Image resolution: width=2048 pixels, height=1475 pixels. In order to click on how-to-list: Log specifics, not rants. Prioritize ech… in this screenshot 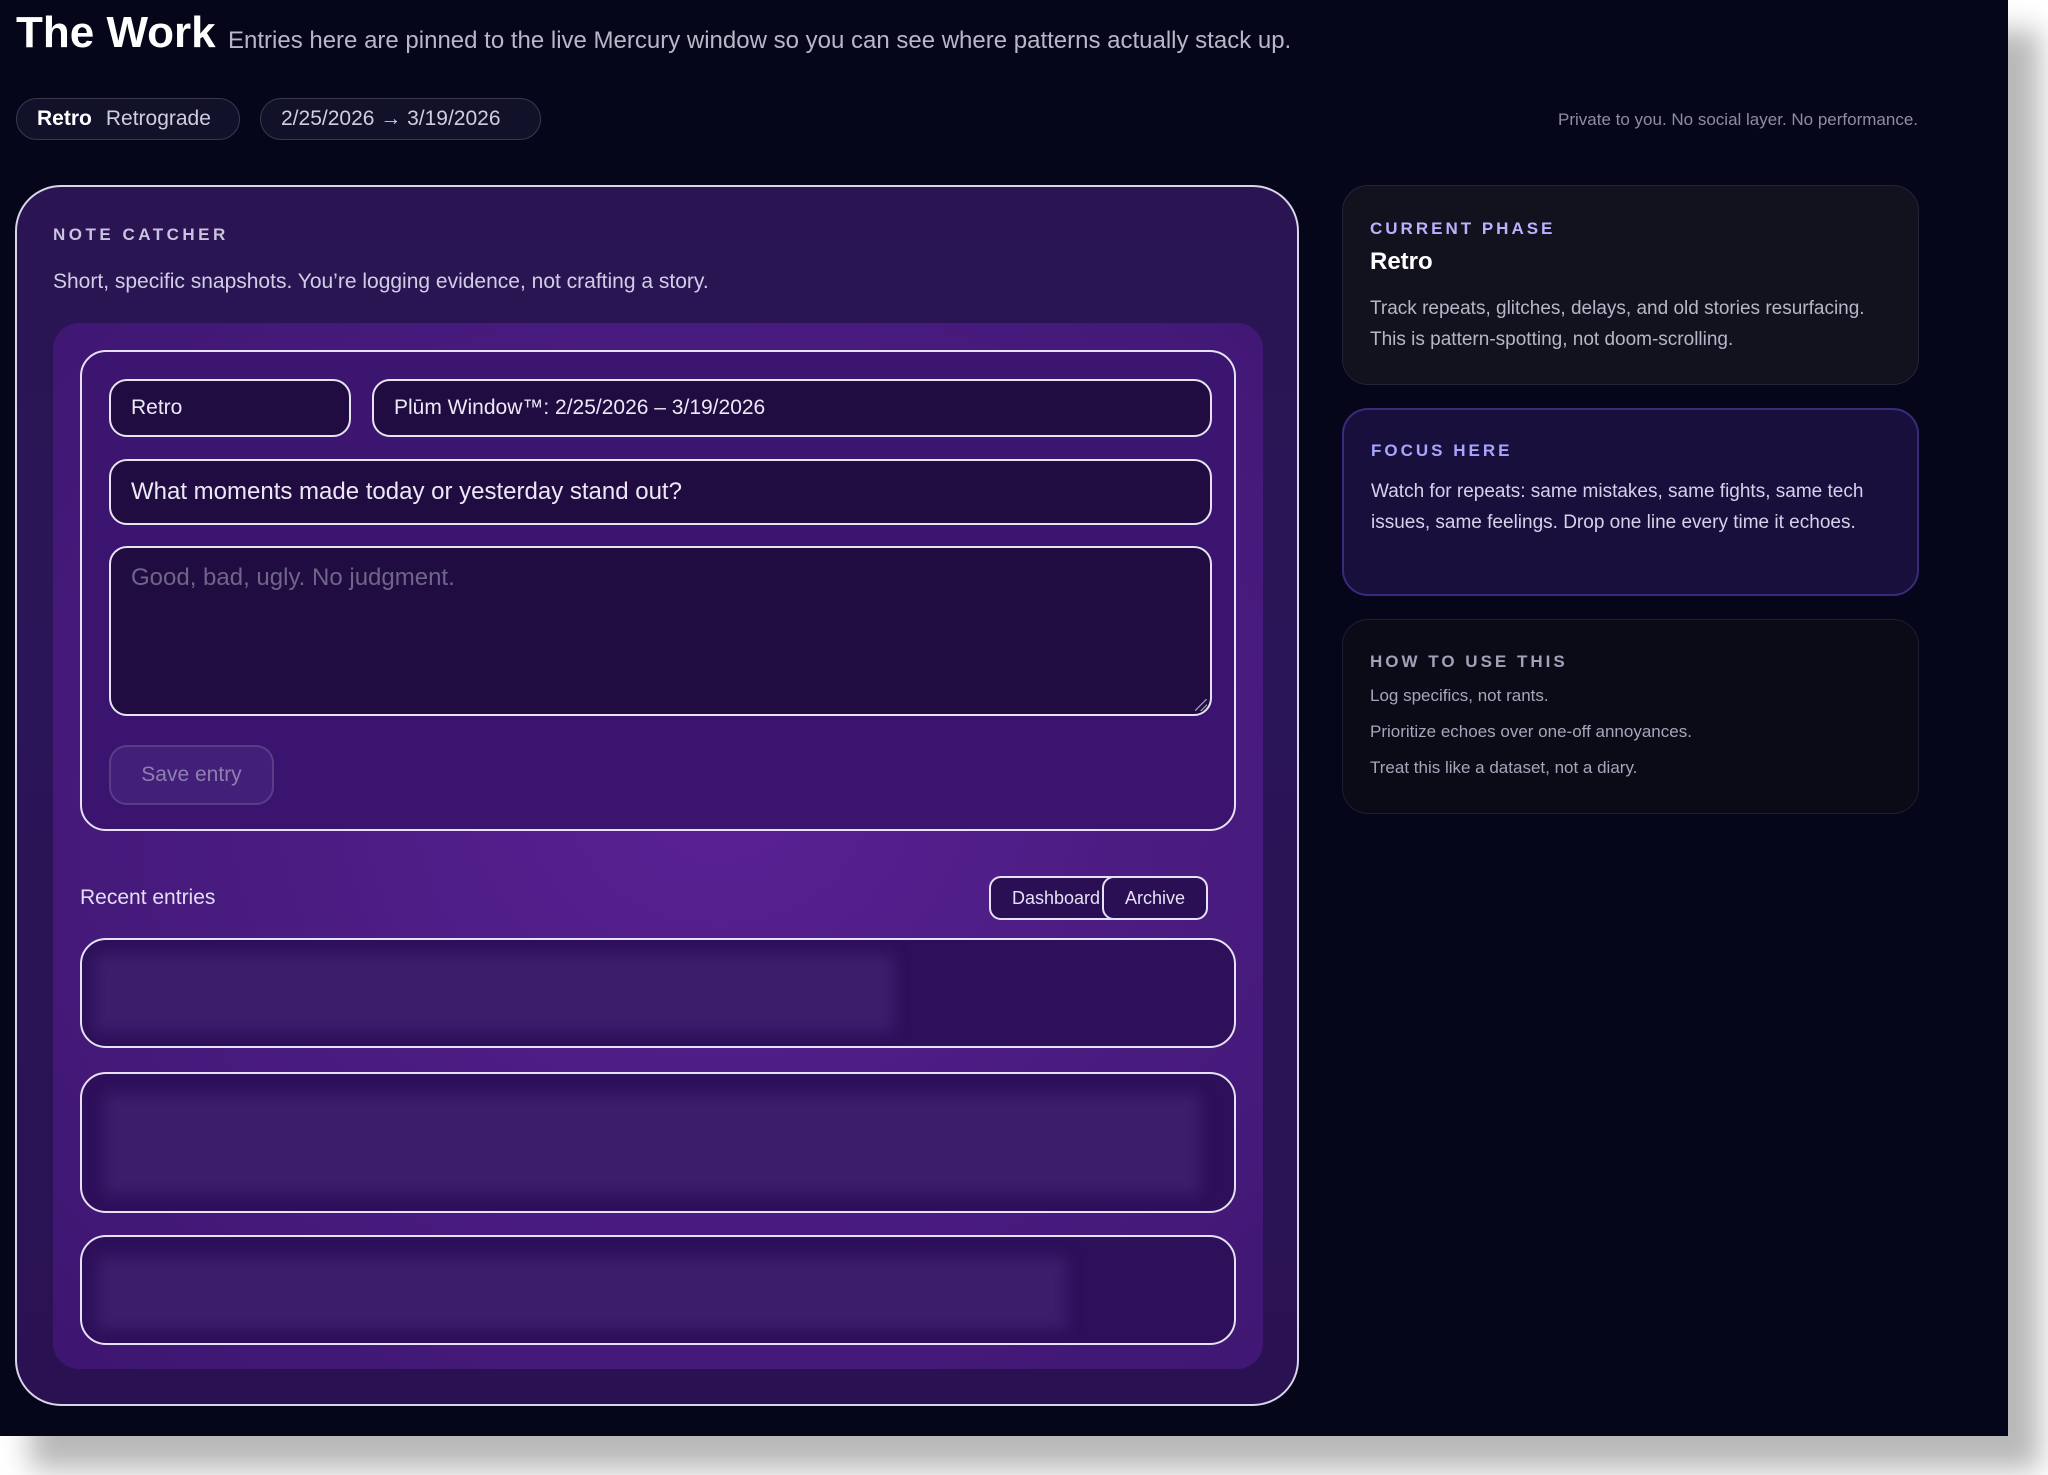, I will do `click(1531, 739)`.